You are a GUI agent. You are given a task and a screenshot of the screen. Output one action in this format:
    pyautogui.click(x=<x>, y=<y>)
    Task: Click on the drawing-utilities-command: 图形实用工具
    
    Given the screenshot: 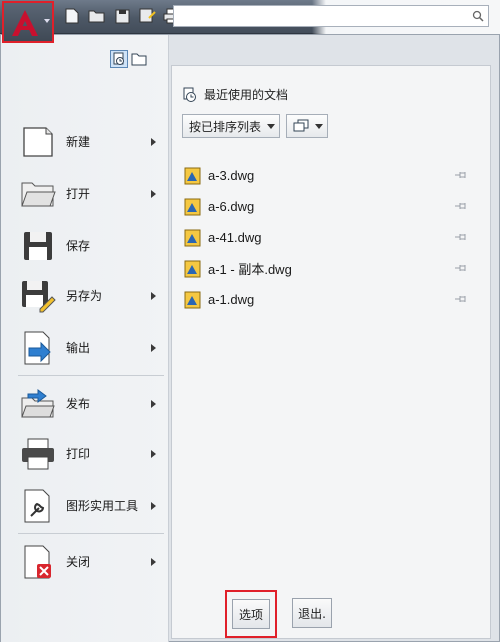 What is the action you would take?
    pyautogui.click(x=91, y=506)
    